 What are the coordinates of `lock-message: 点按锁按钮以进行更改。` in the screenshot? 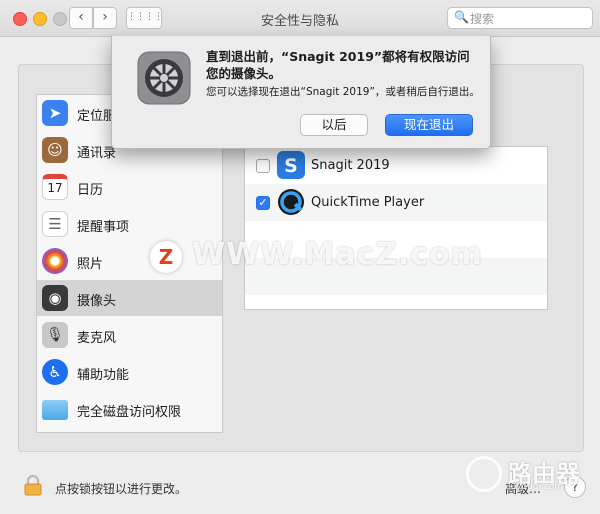 It's located at (121, 489).